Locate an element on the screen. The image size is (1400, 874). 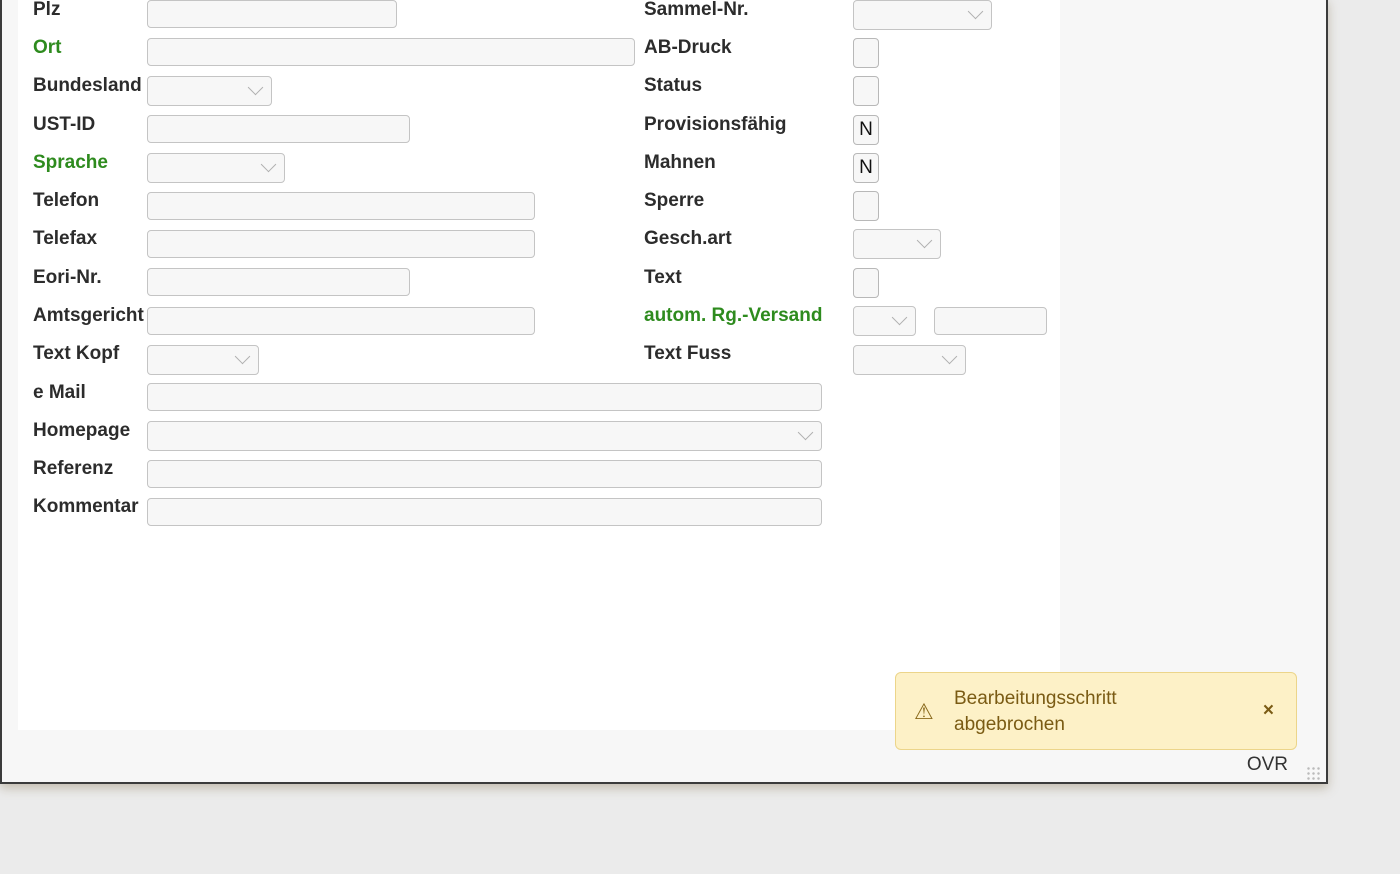
resize-grip-icon is located at coordinates (1313, 773).